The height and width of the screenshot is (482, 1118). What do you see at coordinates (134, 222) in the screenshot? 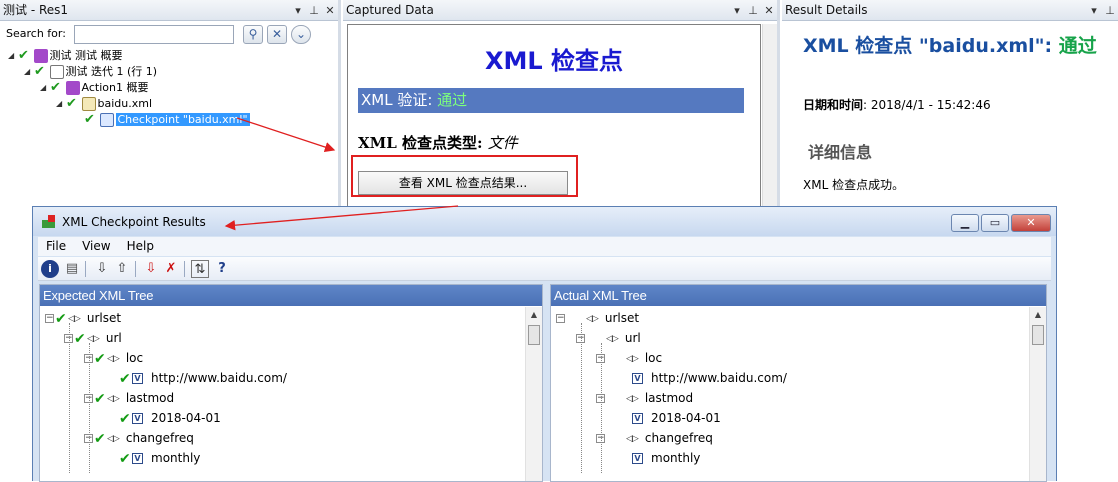
I see `window-title: XML Checkpoint Results` at bounding box center [134, 222].